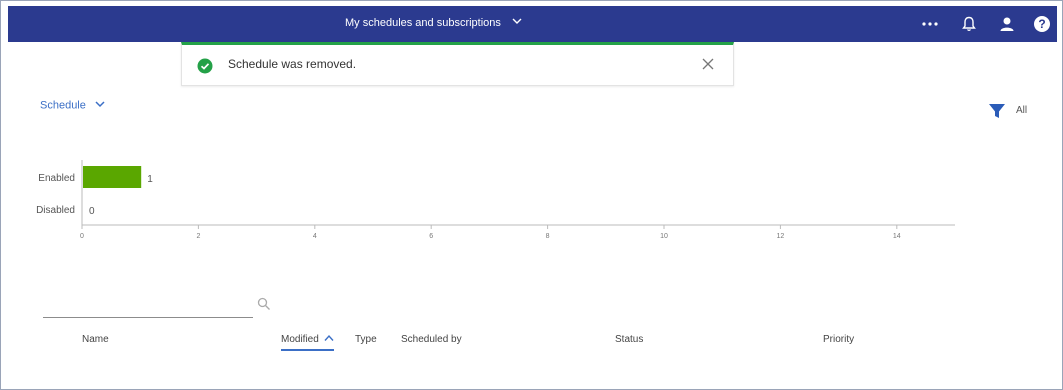 The width and height of the screenshot is (1063, 390). I want to click on filter-label: All, so click(1021, 110).